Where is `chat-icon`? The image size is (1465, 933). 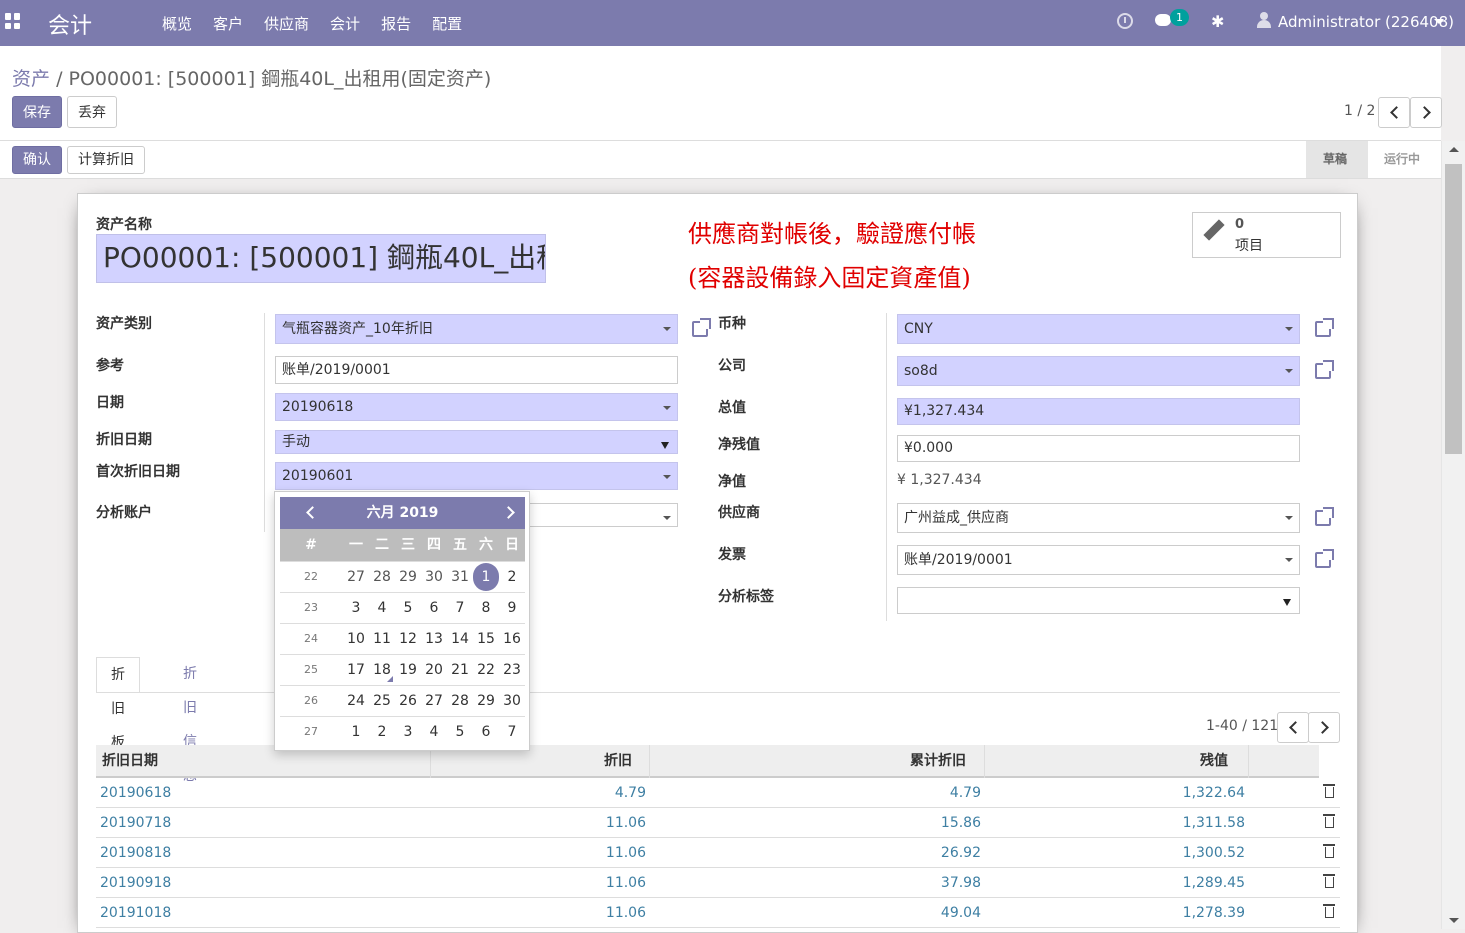 chat-icon is located at coordinates (1163, 20).